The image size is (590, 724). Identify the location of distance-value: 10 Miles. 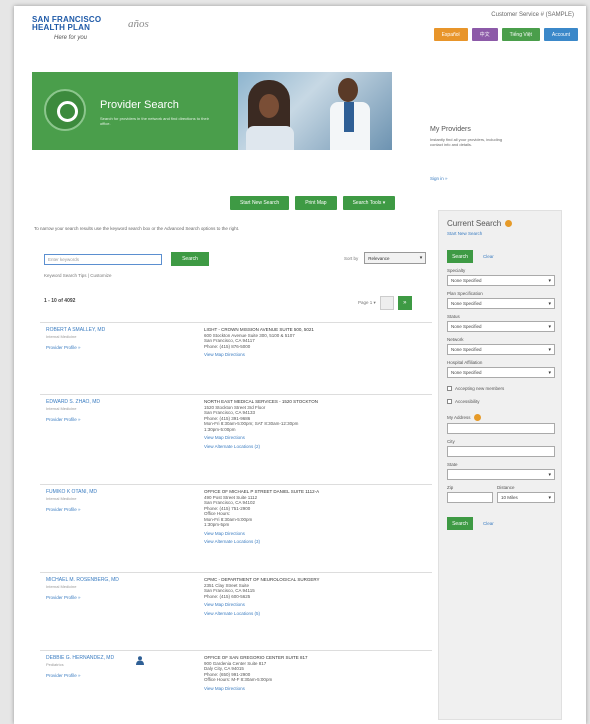
(509, 497).